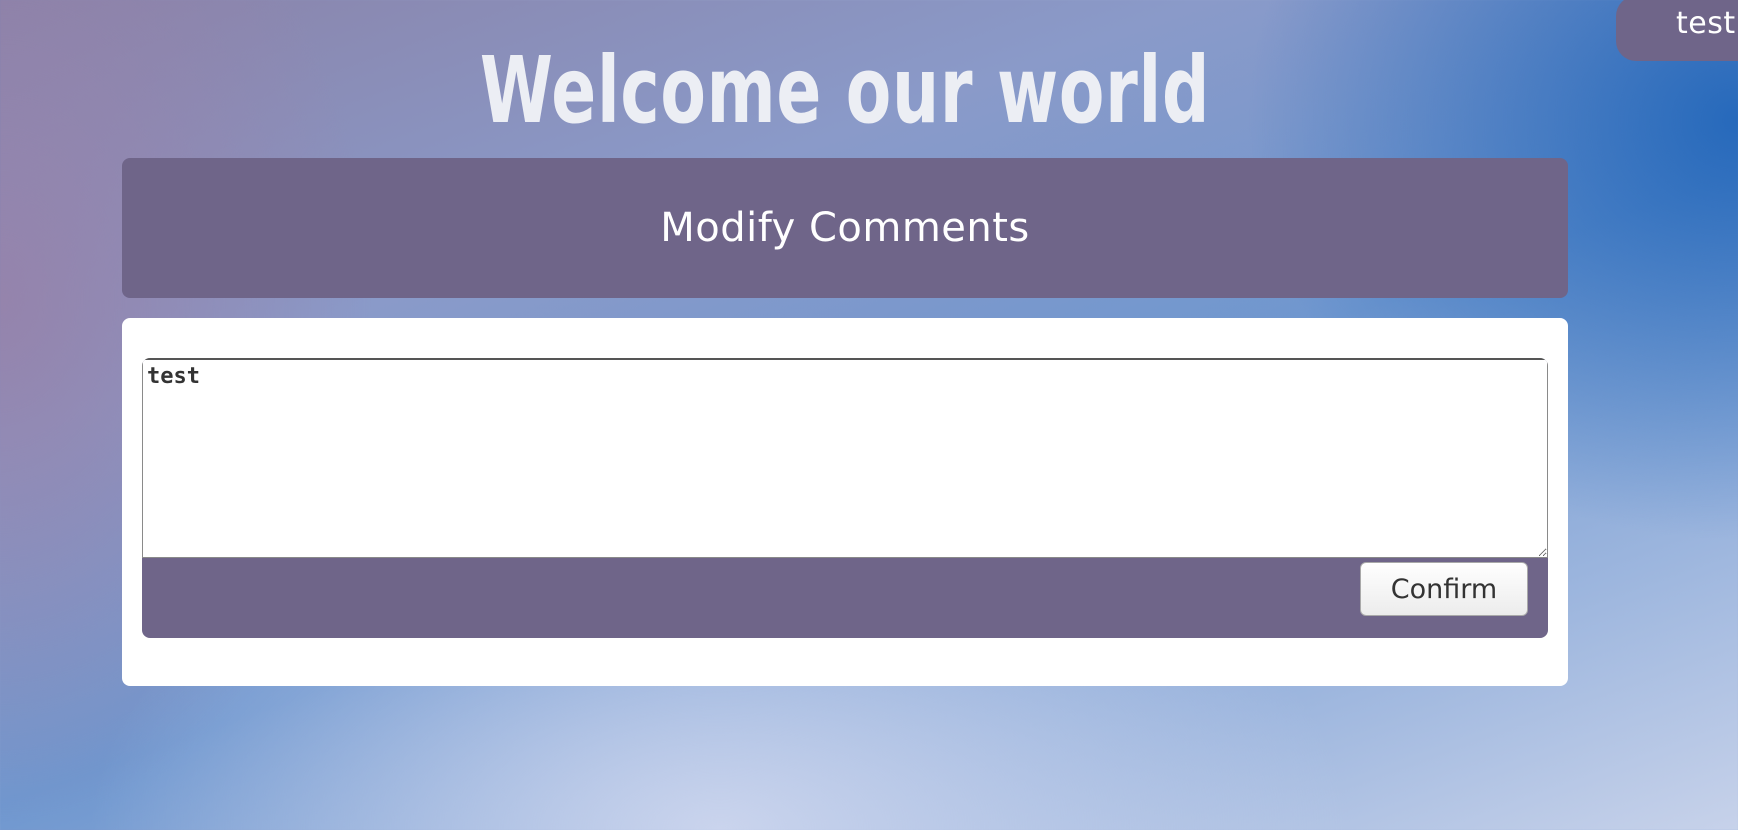 The height and width of the screenshot is (830, 1738). I want to click on user-menu-button: test, so click(1677, 30).